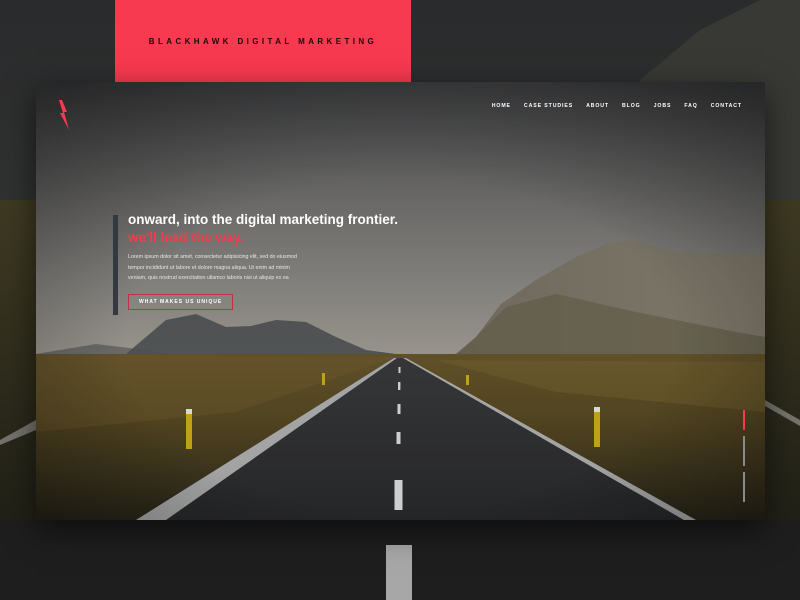  I want to click on hero-tagline: we'll lead the way., so click(186, 237).